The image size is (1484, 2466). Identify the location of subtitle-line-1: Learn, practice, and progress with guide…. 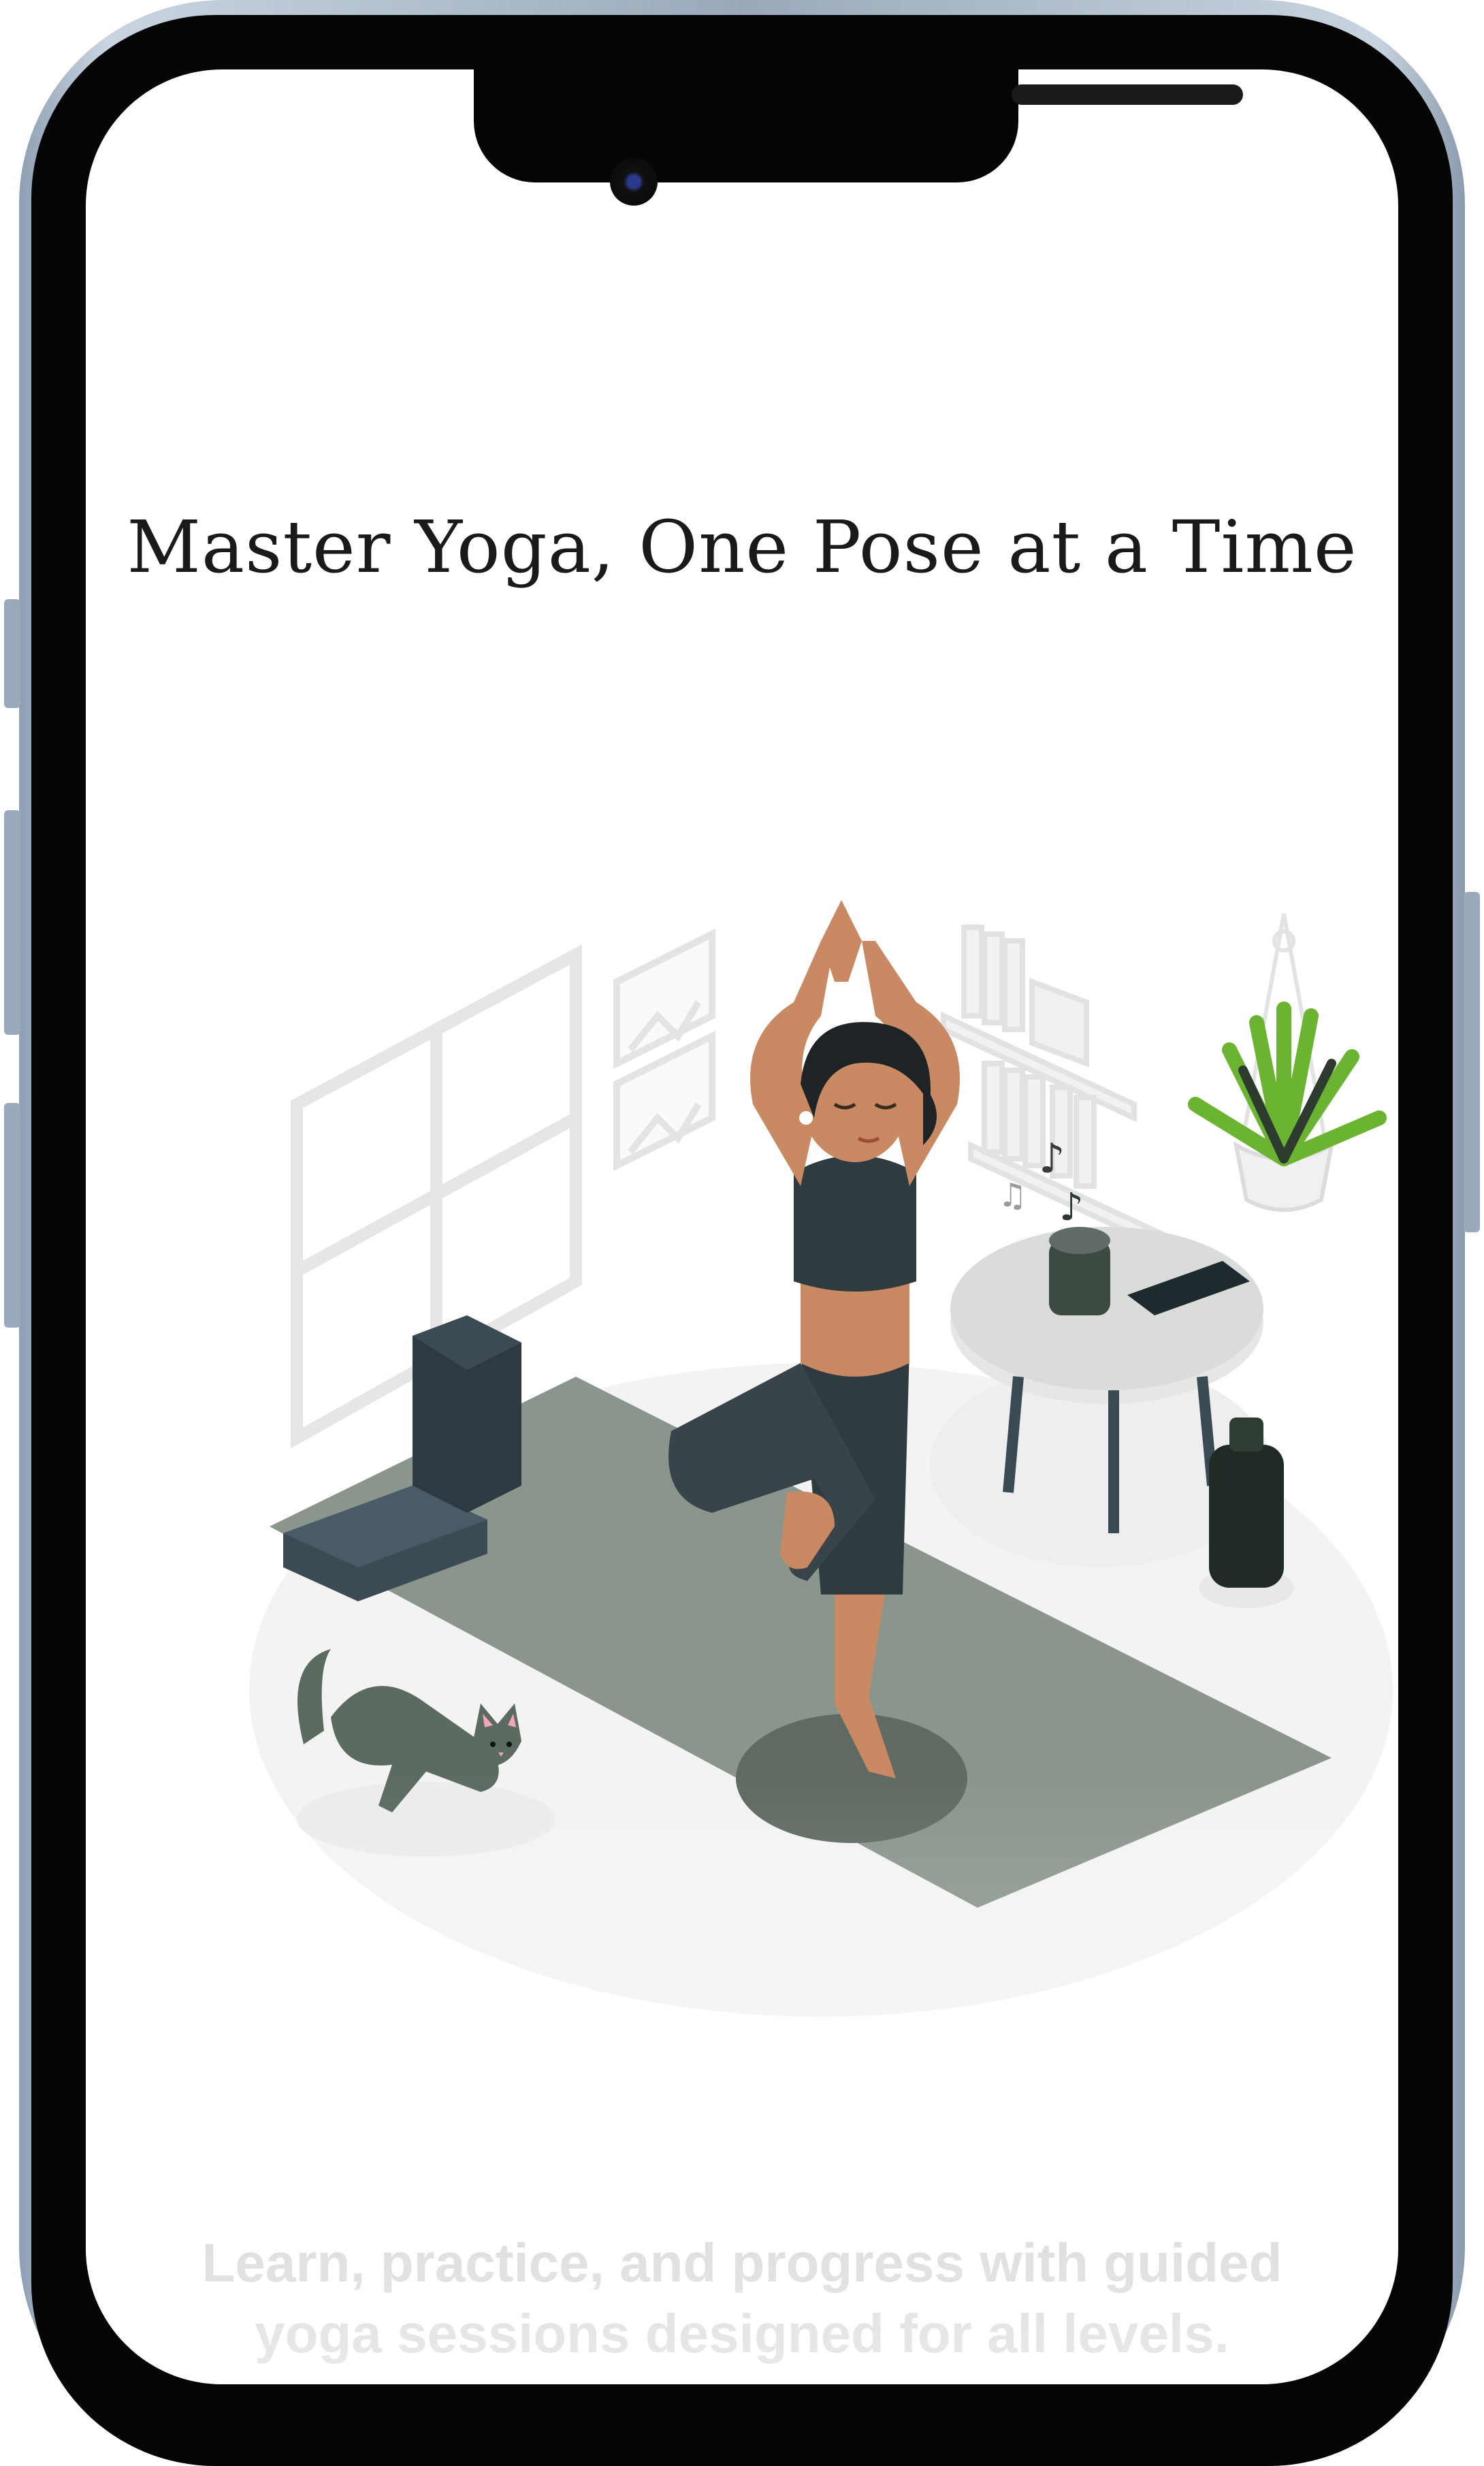
(742, 2262).